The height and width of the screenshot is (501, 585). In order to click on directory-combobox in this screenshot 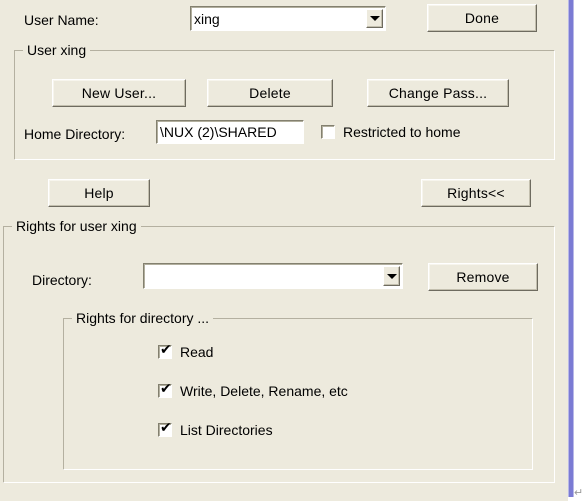, I will do `click(273, 276)`.